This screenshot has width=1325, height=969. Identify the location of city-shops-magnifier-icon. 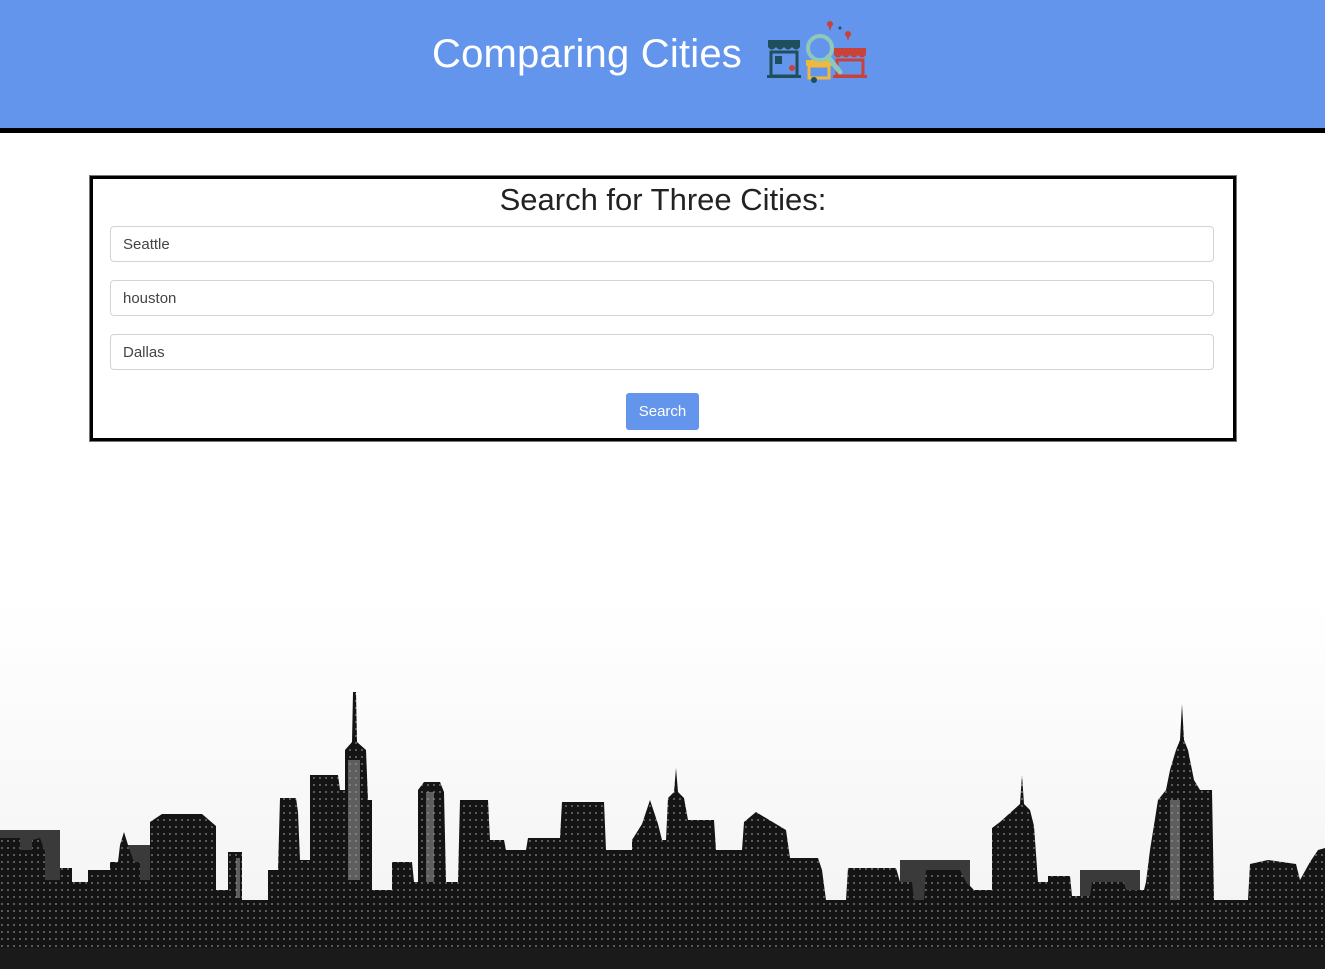
(817, 52).